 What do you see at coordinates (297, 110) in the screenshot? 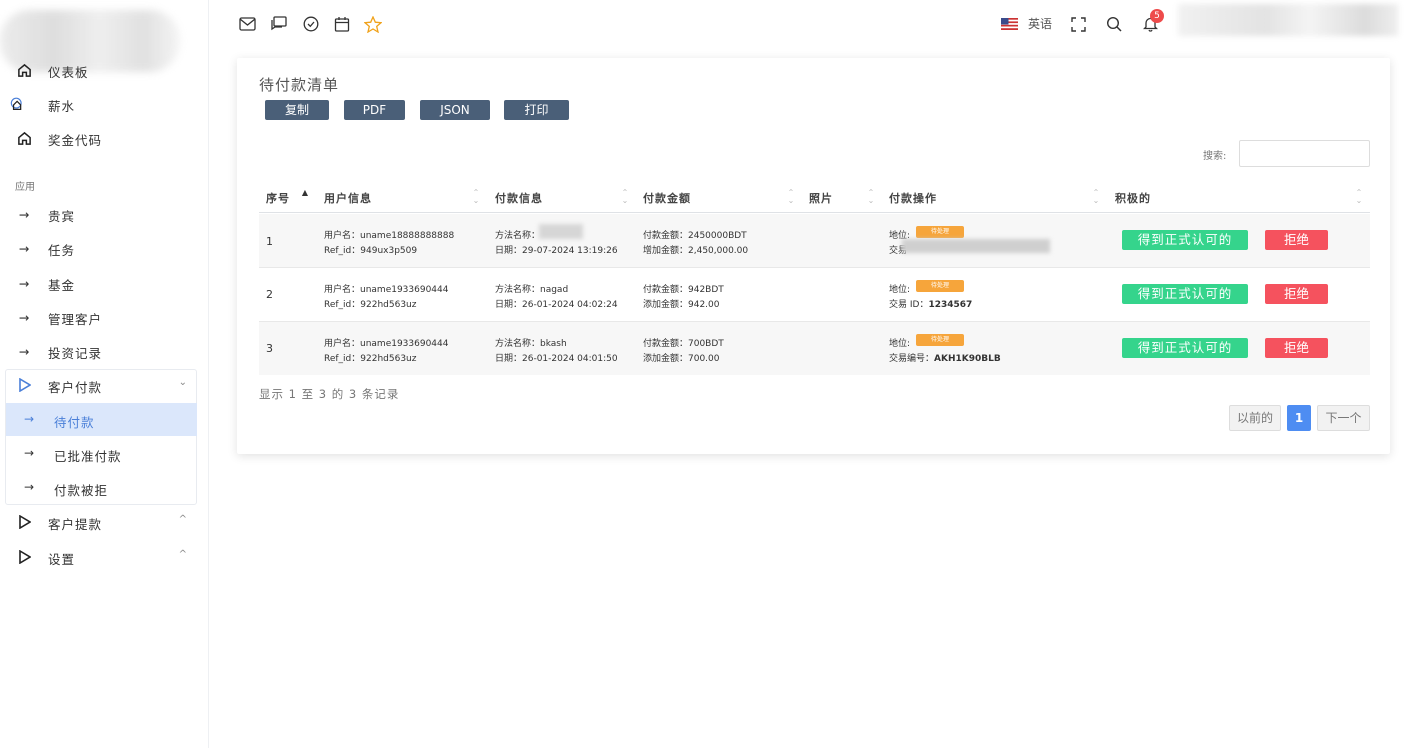
I see `copy-button: 复制` at bounding box center [297, 110].